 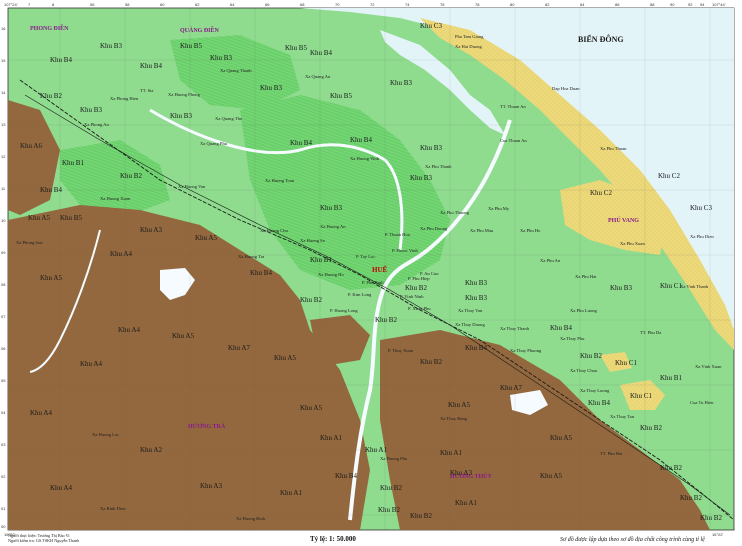 What do you see at coordinates (44, 540) in the screenshot?
I see `credit-reviewer: Người kiểm tra: GS.TSKH Nguyễn Thanh` at bounding box center [44, 540].